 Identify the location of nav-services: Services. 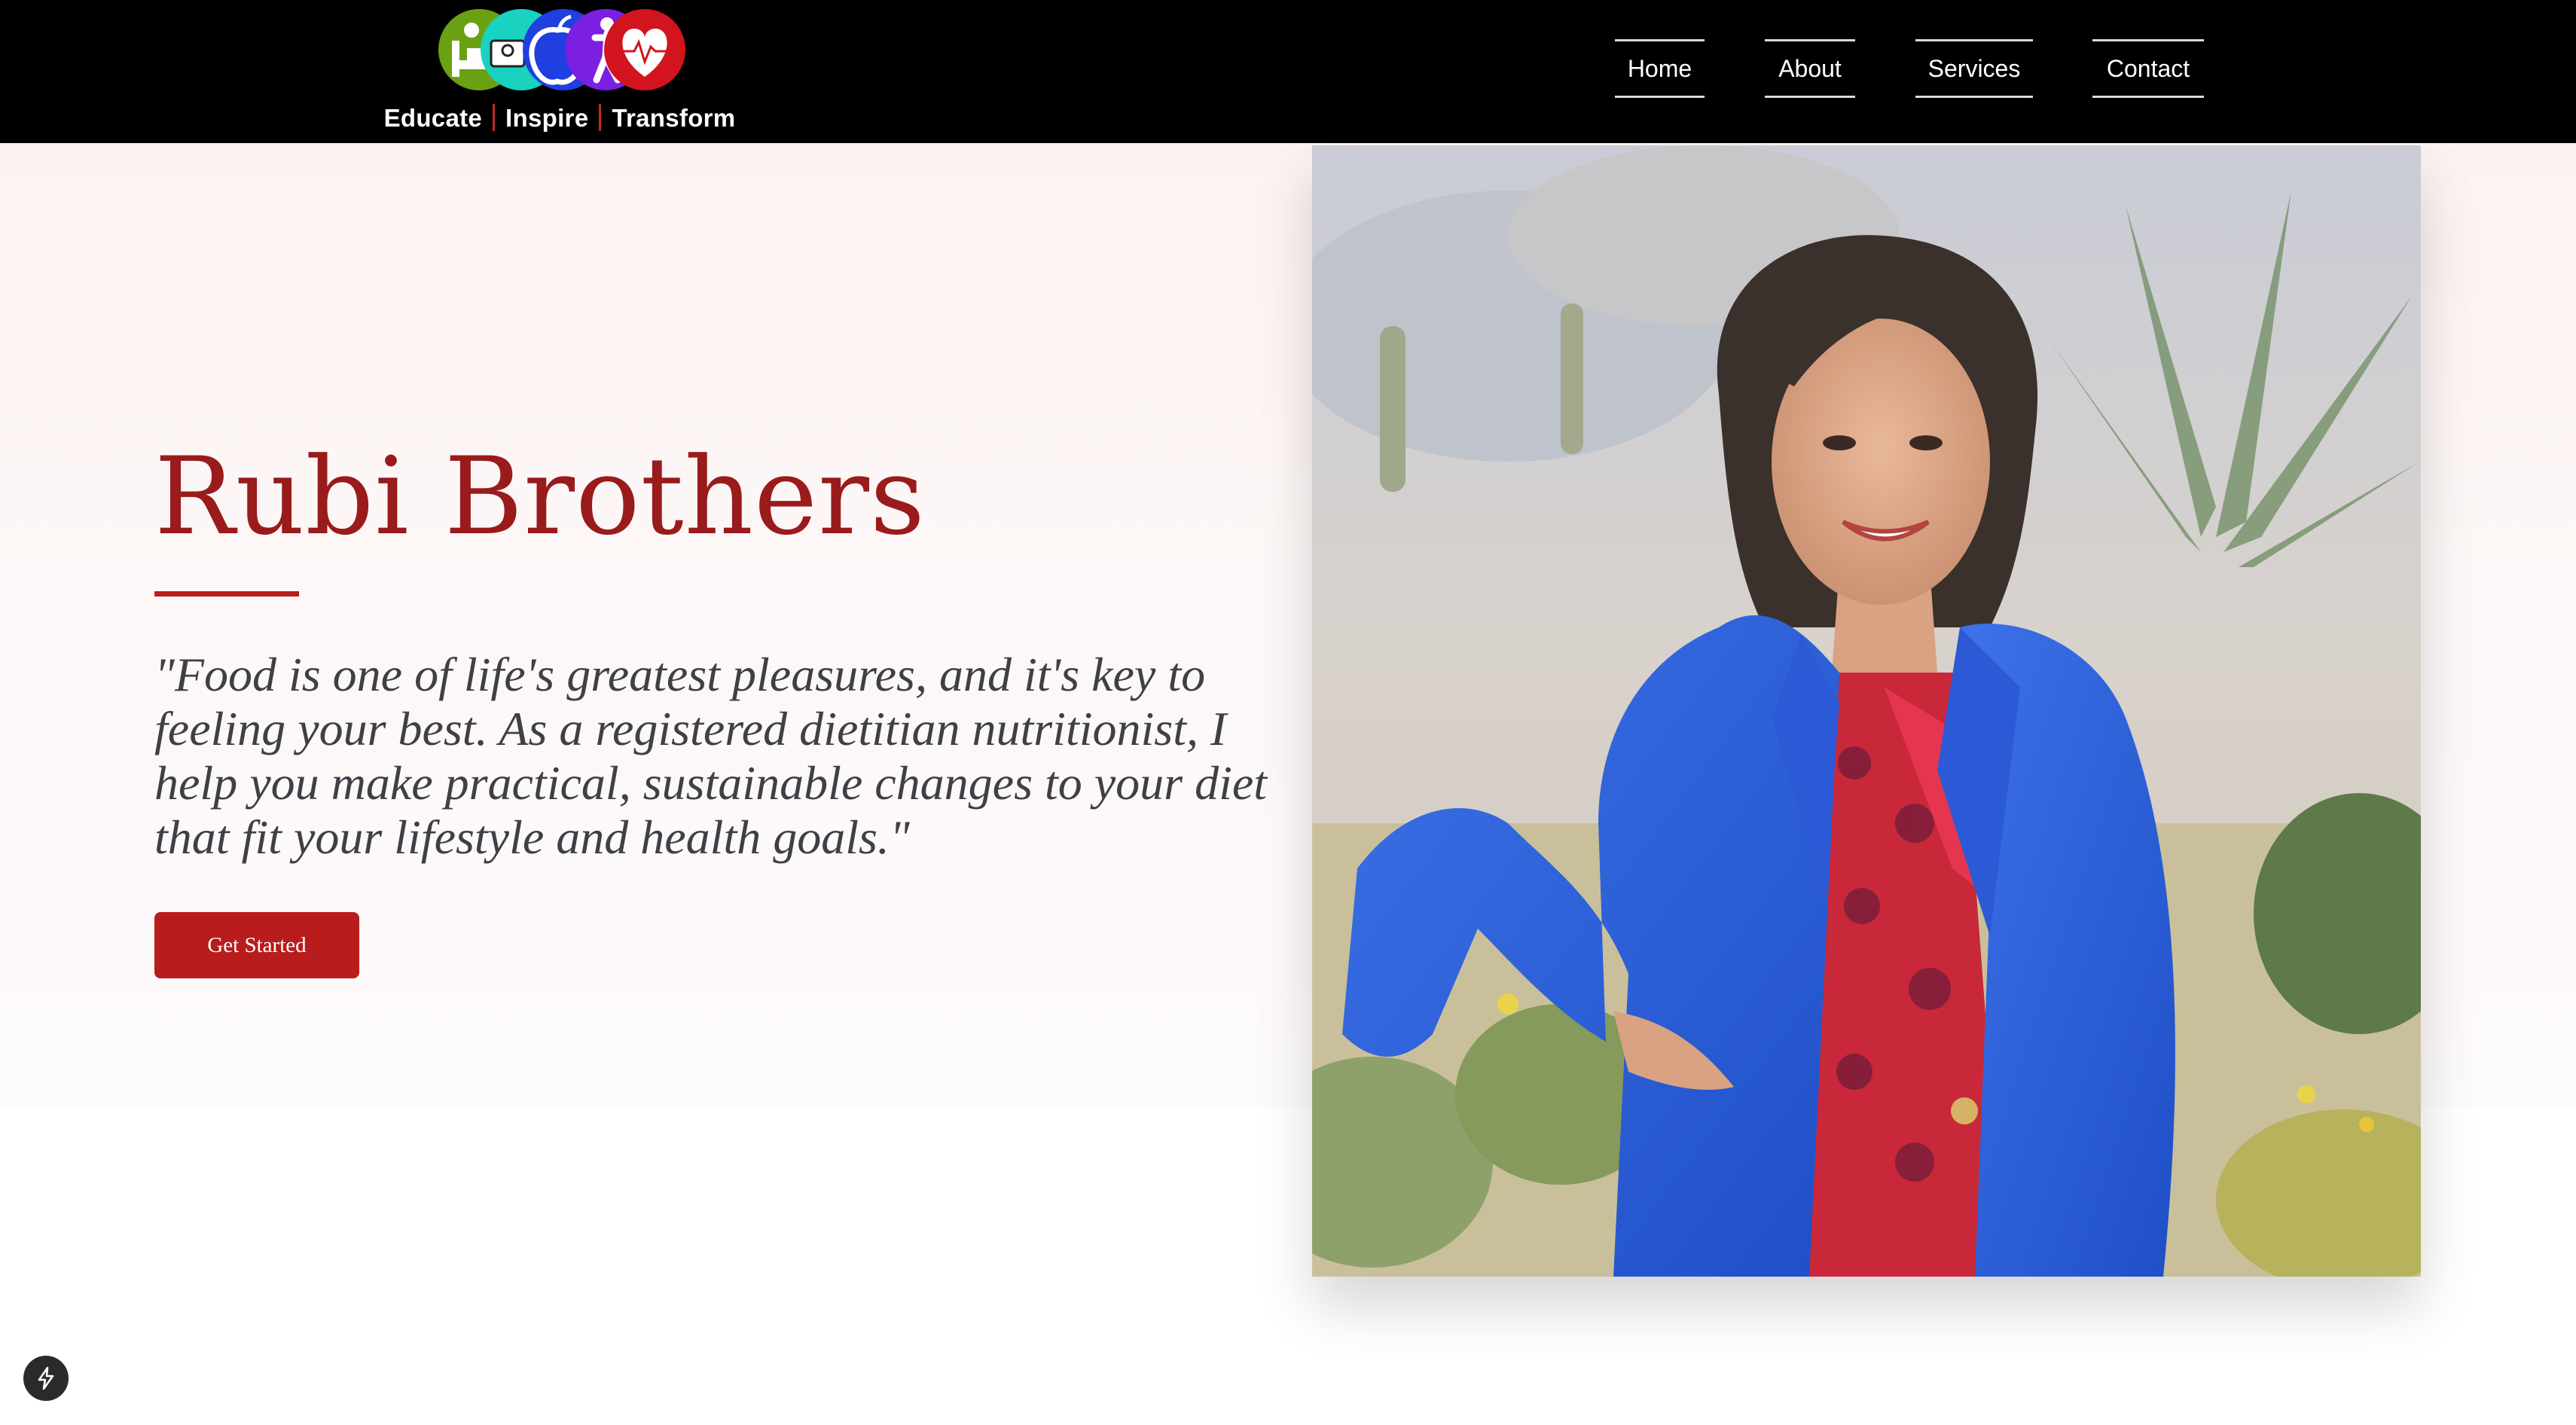
(1974, 68).